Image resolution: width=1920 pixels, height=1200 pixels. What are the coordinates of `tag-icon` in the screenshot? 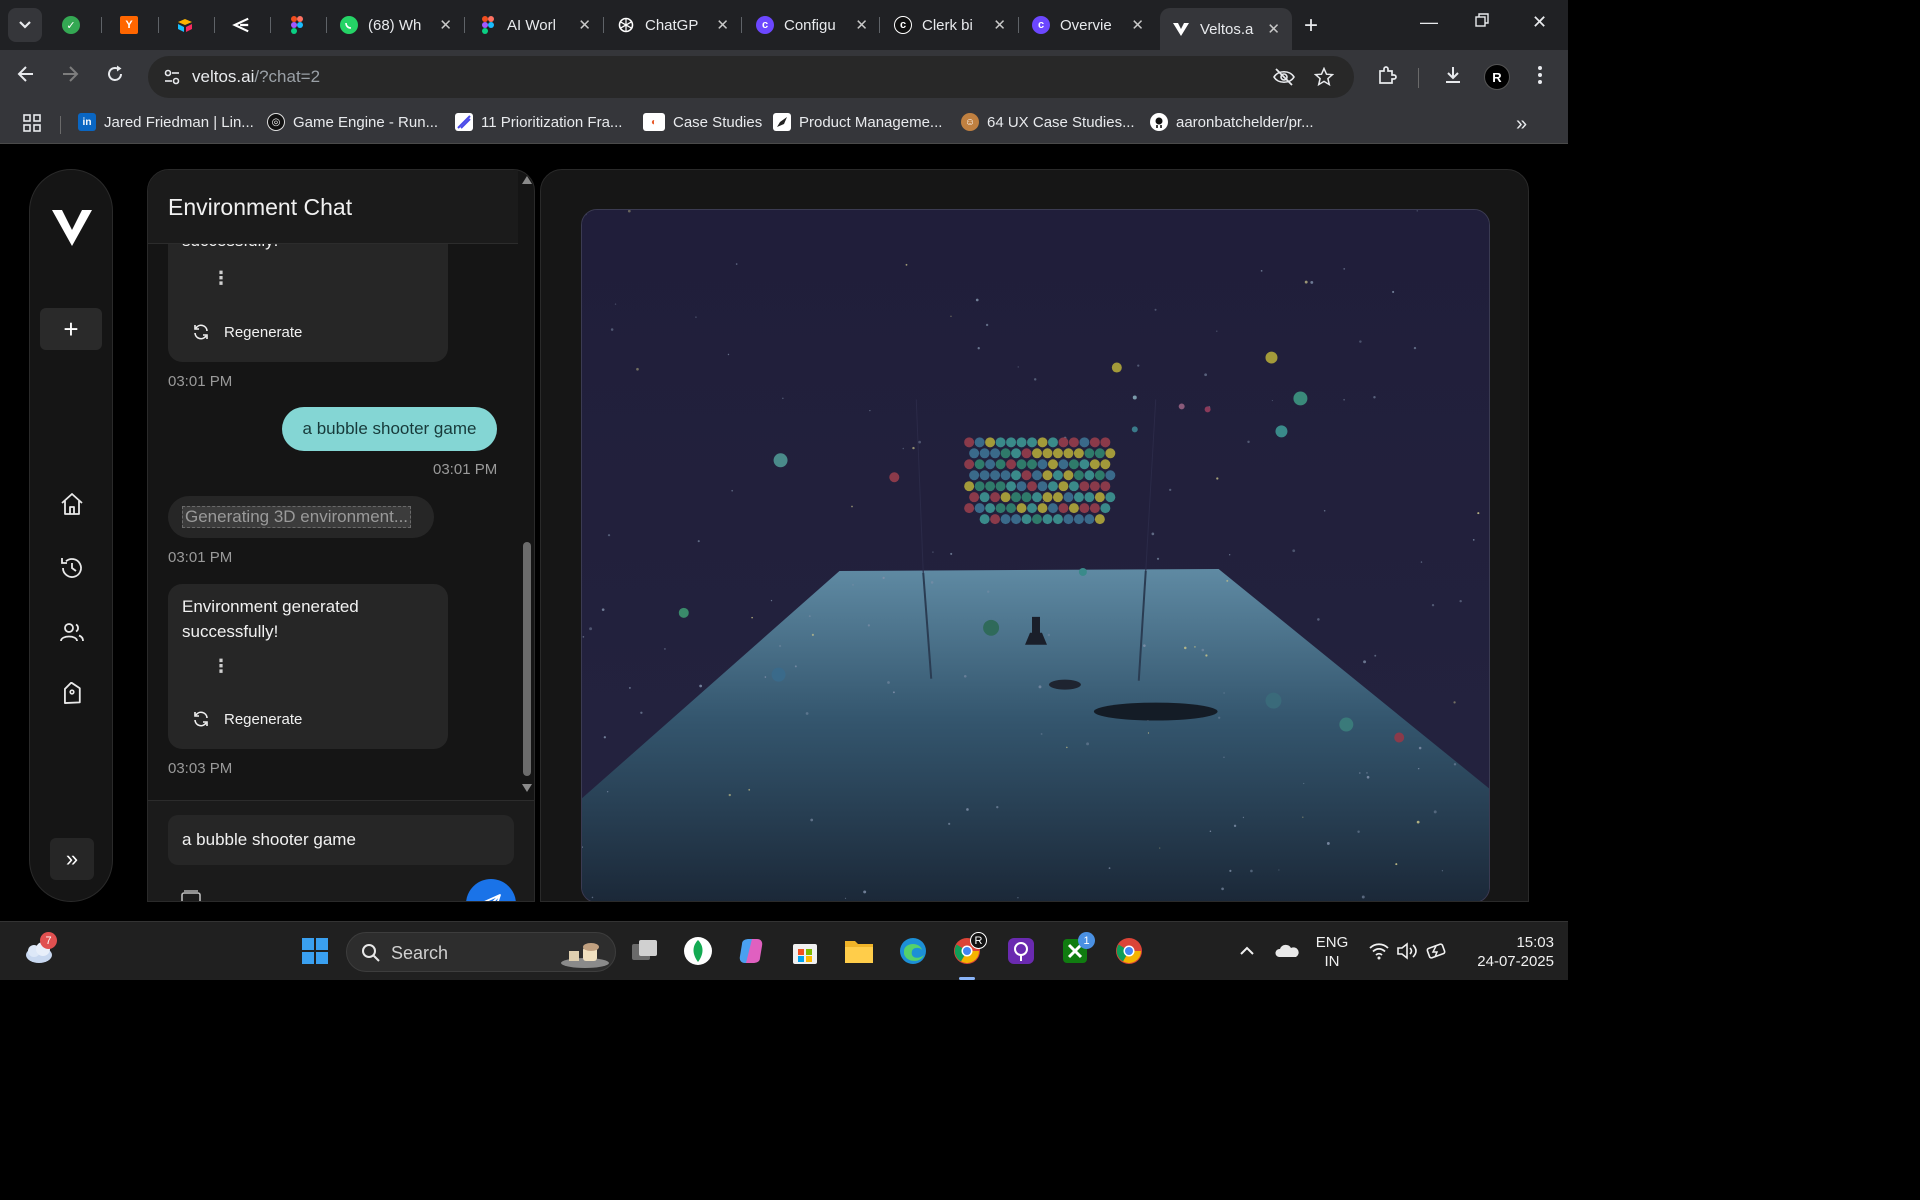 It's located at (72, 696).